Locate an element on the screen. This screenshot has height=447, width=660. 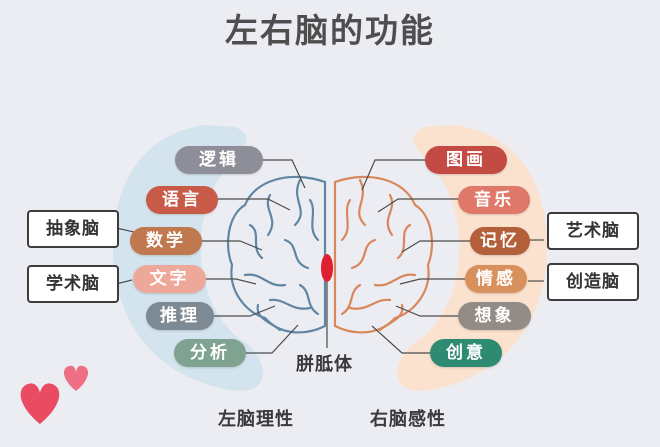
function-pill-memory: 记忆 is located at coordinates (500, 241).